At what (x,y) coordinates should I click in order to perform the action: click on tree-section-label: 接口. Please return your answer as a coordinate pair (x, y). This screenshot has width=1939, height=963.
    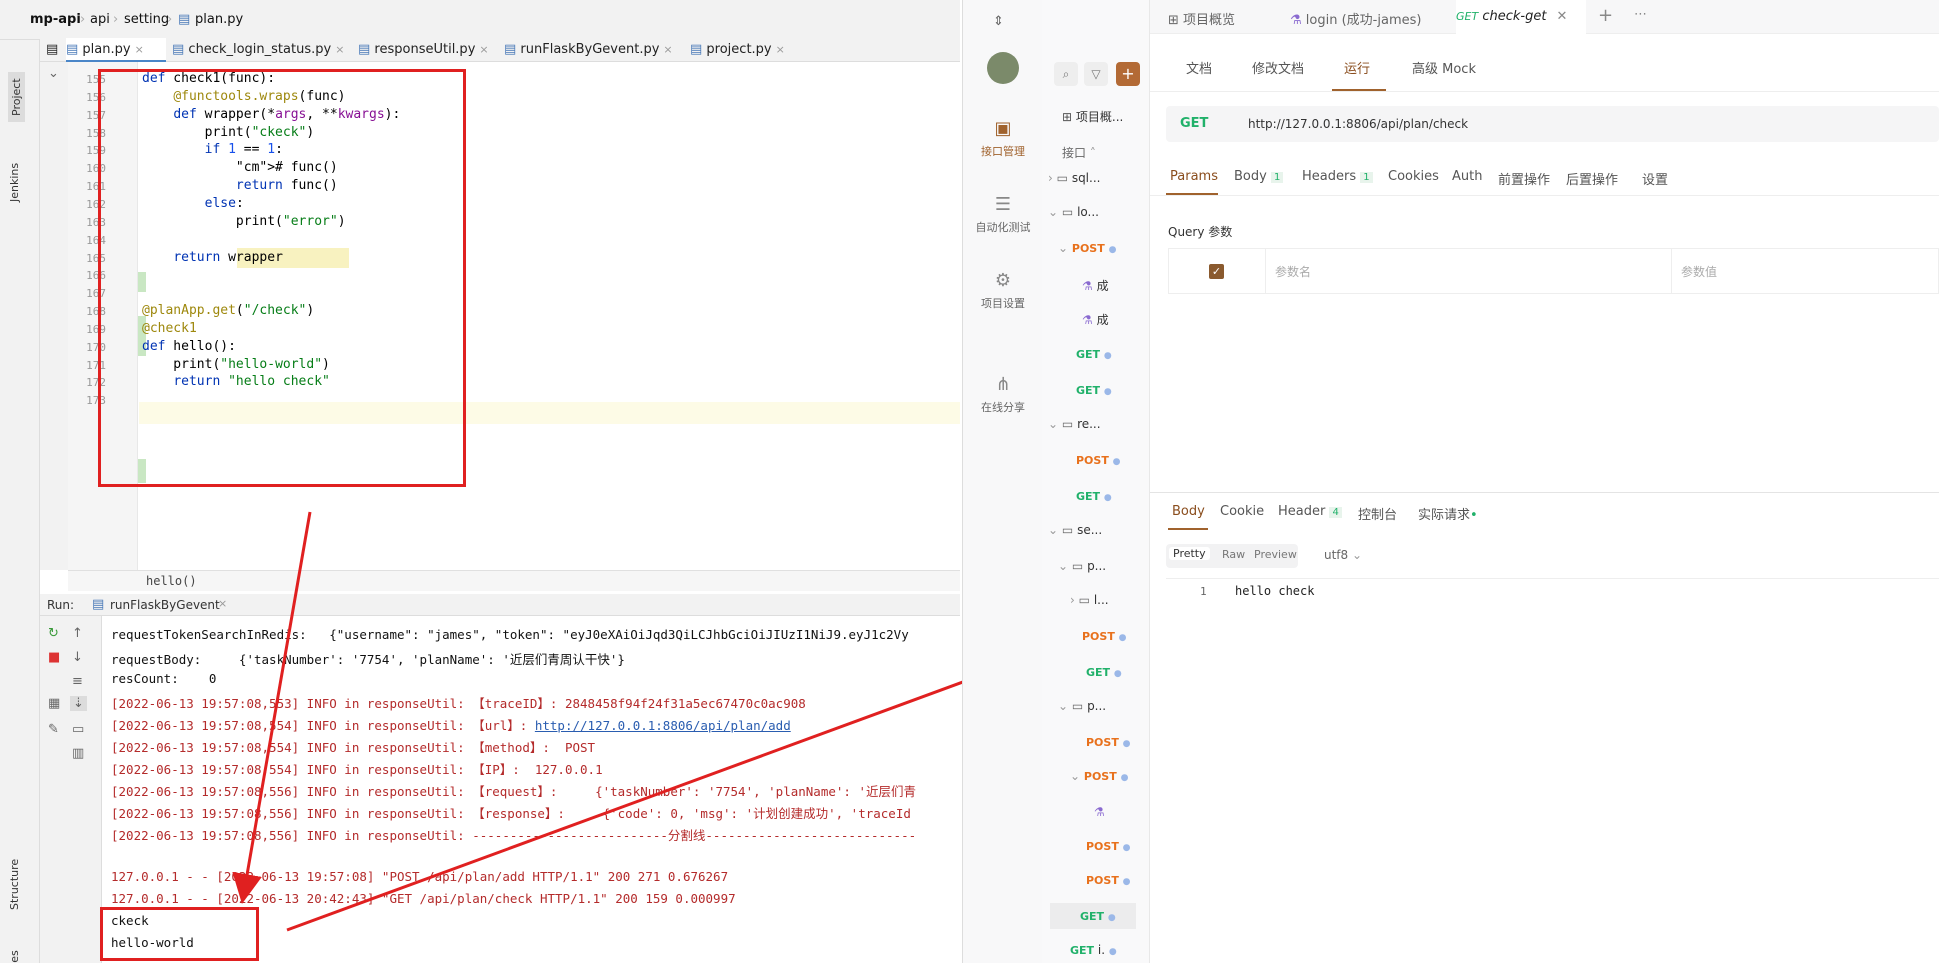
    Looking at the image, I should click on (1074, 153).